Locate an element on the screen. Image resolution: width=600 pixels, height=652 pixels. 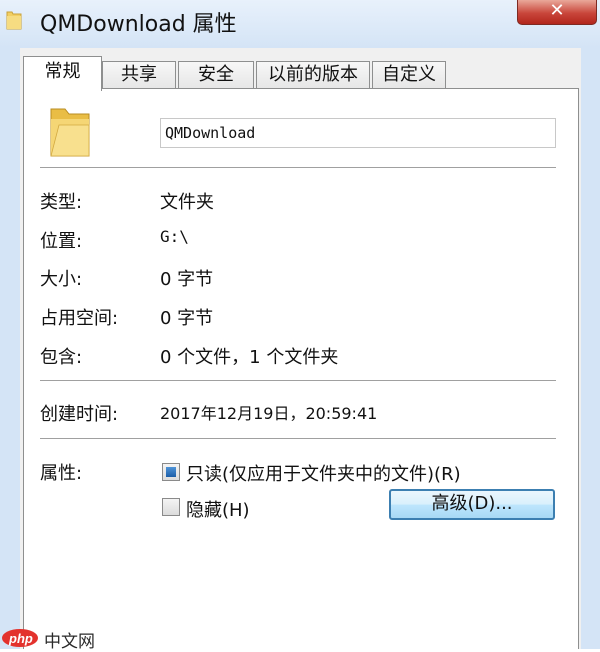
tab-general: 常规 is located at coordinates (62, 73).